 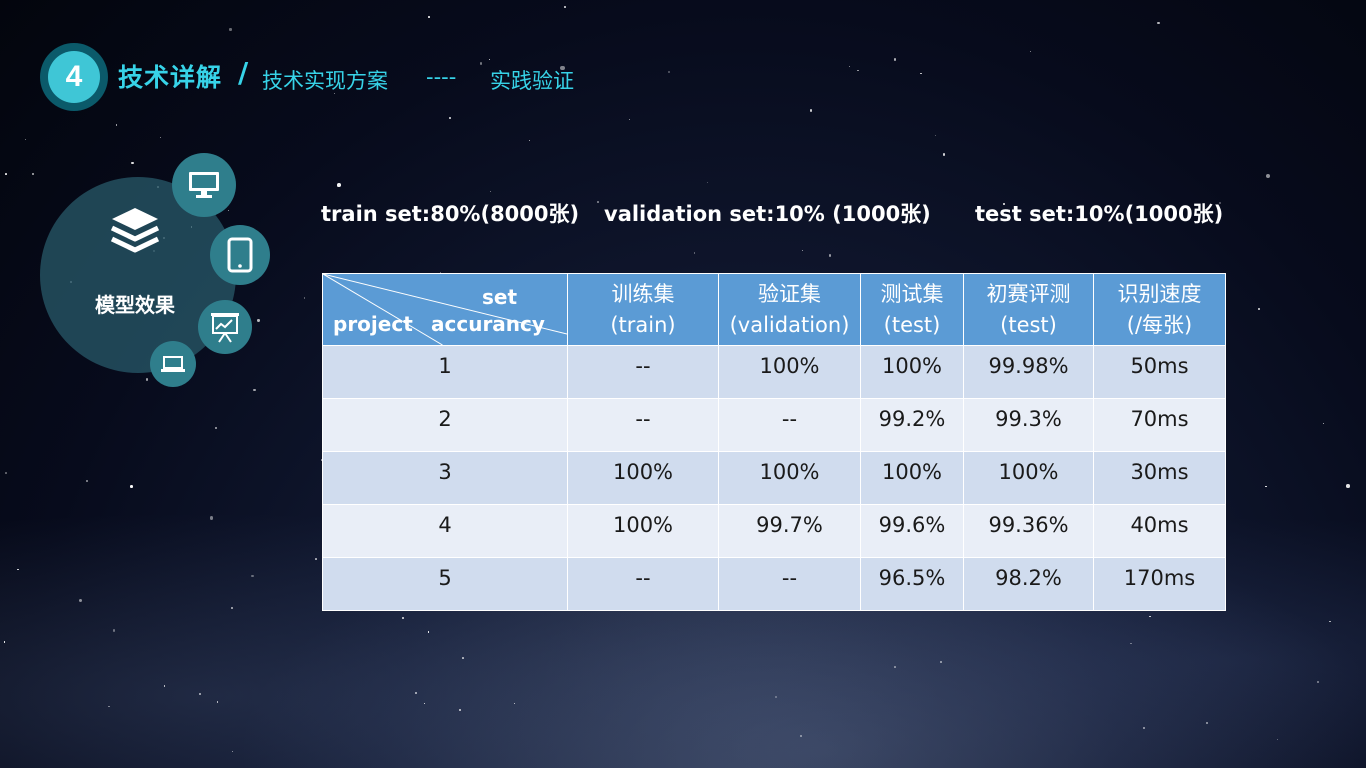 I want to click on column-header-preliminary-test: 初赛评测 (test), so click(x=1028, y=309).